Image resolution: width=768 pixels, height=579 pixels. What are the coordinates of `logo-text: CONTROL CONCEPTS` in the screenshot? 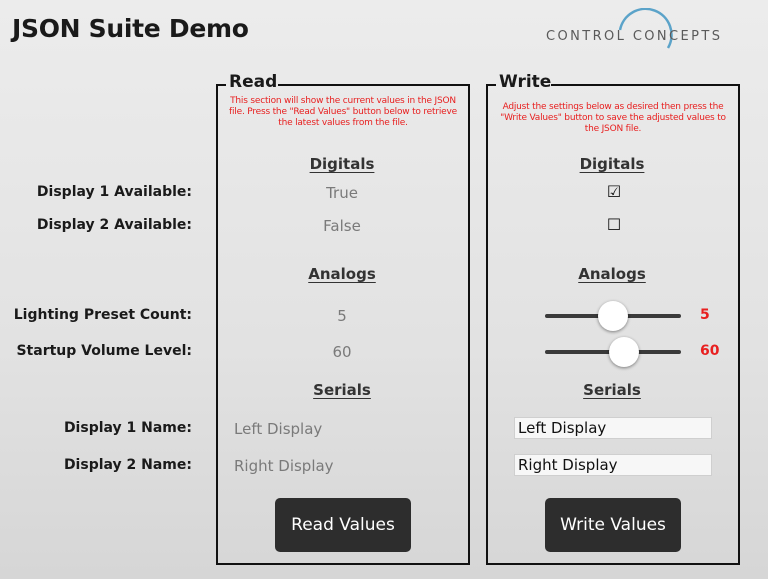 It's located at (634, 36).